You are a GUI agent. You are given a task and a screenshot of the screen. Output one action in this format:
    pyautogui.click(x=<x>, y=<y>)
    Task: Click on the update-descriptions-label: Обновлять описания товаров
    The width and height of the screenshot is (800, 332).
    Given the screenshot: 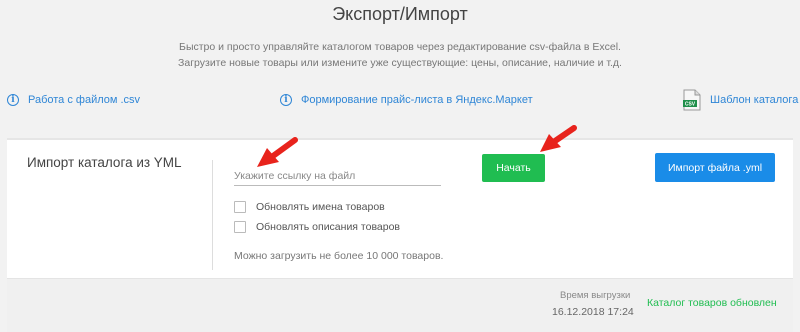 What is the action you would take?
    pyautogui.click(x=328, y=227)
    